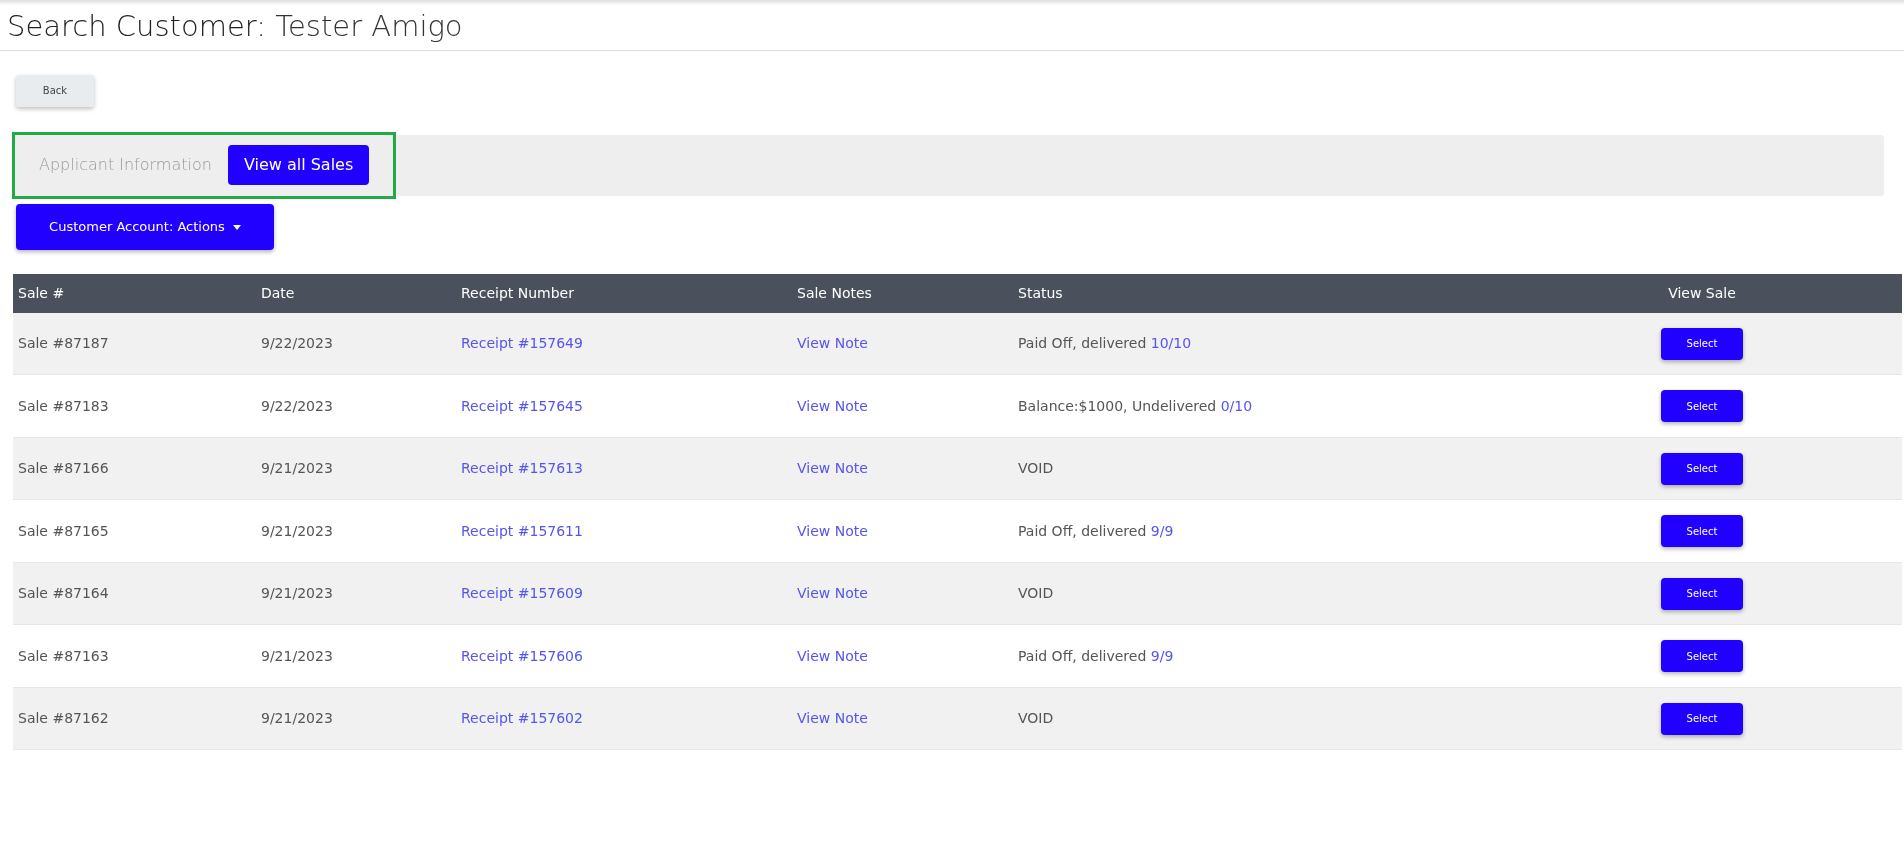 This screenshot has width=1904, height=864. I want to click on delivery-count-link: 10/10, so click(1171, 343).